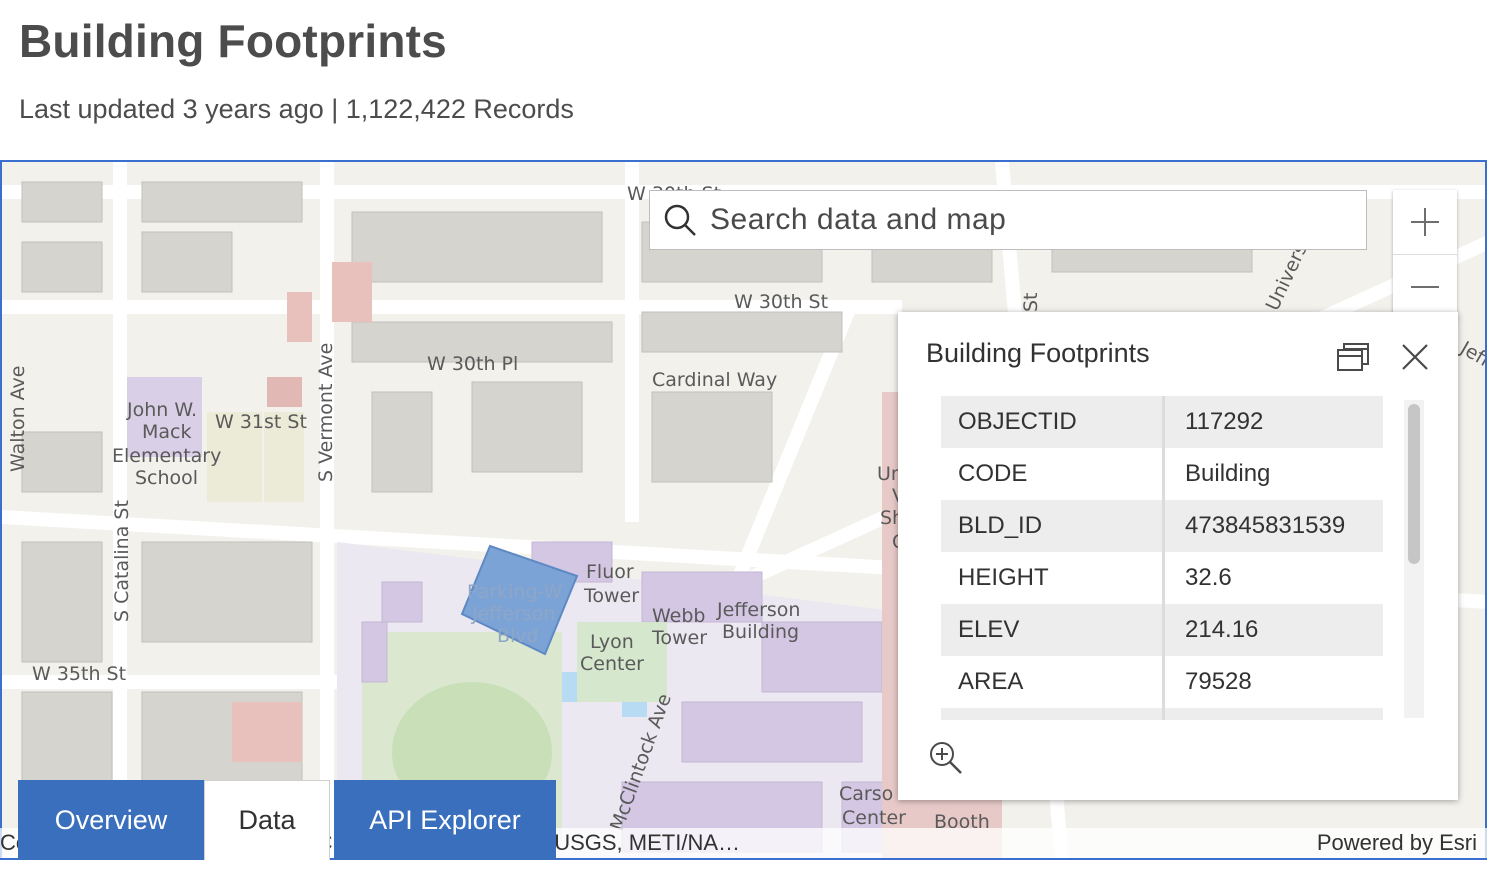 Image resolution: width=1502 pixels, height=892 pixels. What do you see at coordinates (1053, 422) in the screenshot?
I see `field-name: OBJECTID` at bounding box center [1053, 422].